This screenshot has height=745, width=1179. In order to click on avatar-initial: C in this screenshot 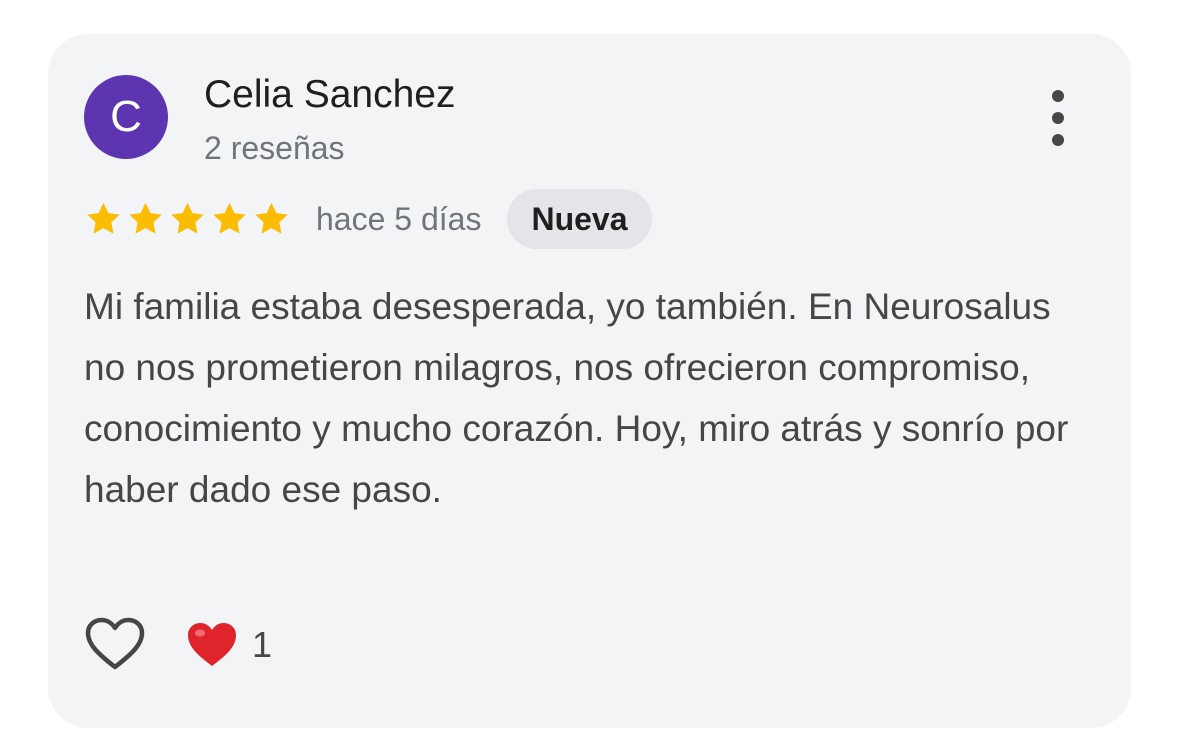, I will do `click(126, 116)`.